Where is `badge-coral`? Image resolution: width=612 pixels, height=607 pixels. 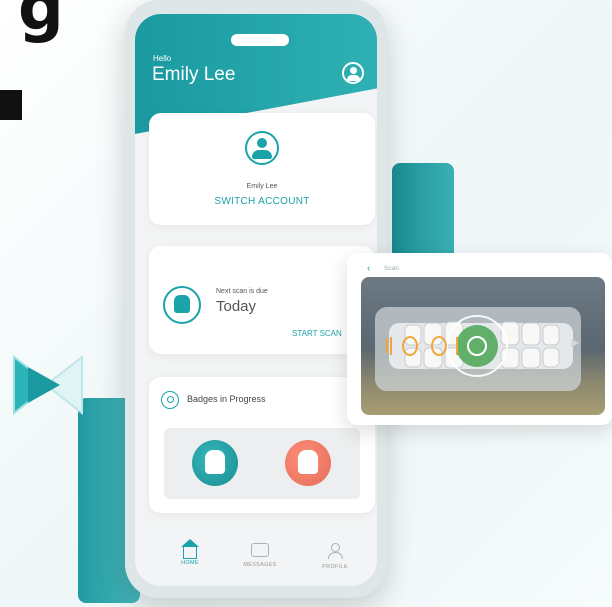
badge-coral is located at coordinates (308, 463).